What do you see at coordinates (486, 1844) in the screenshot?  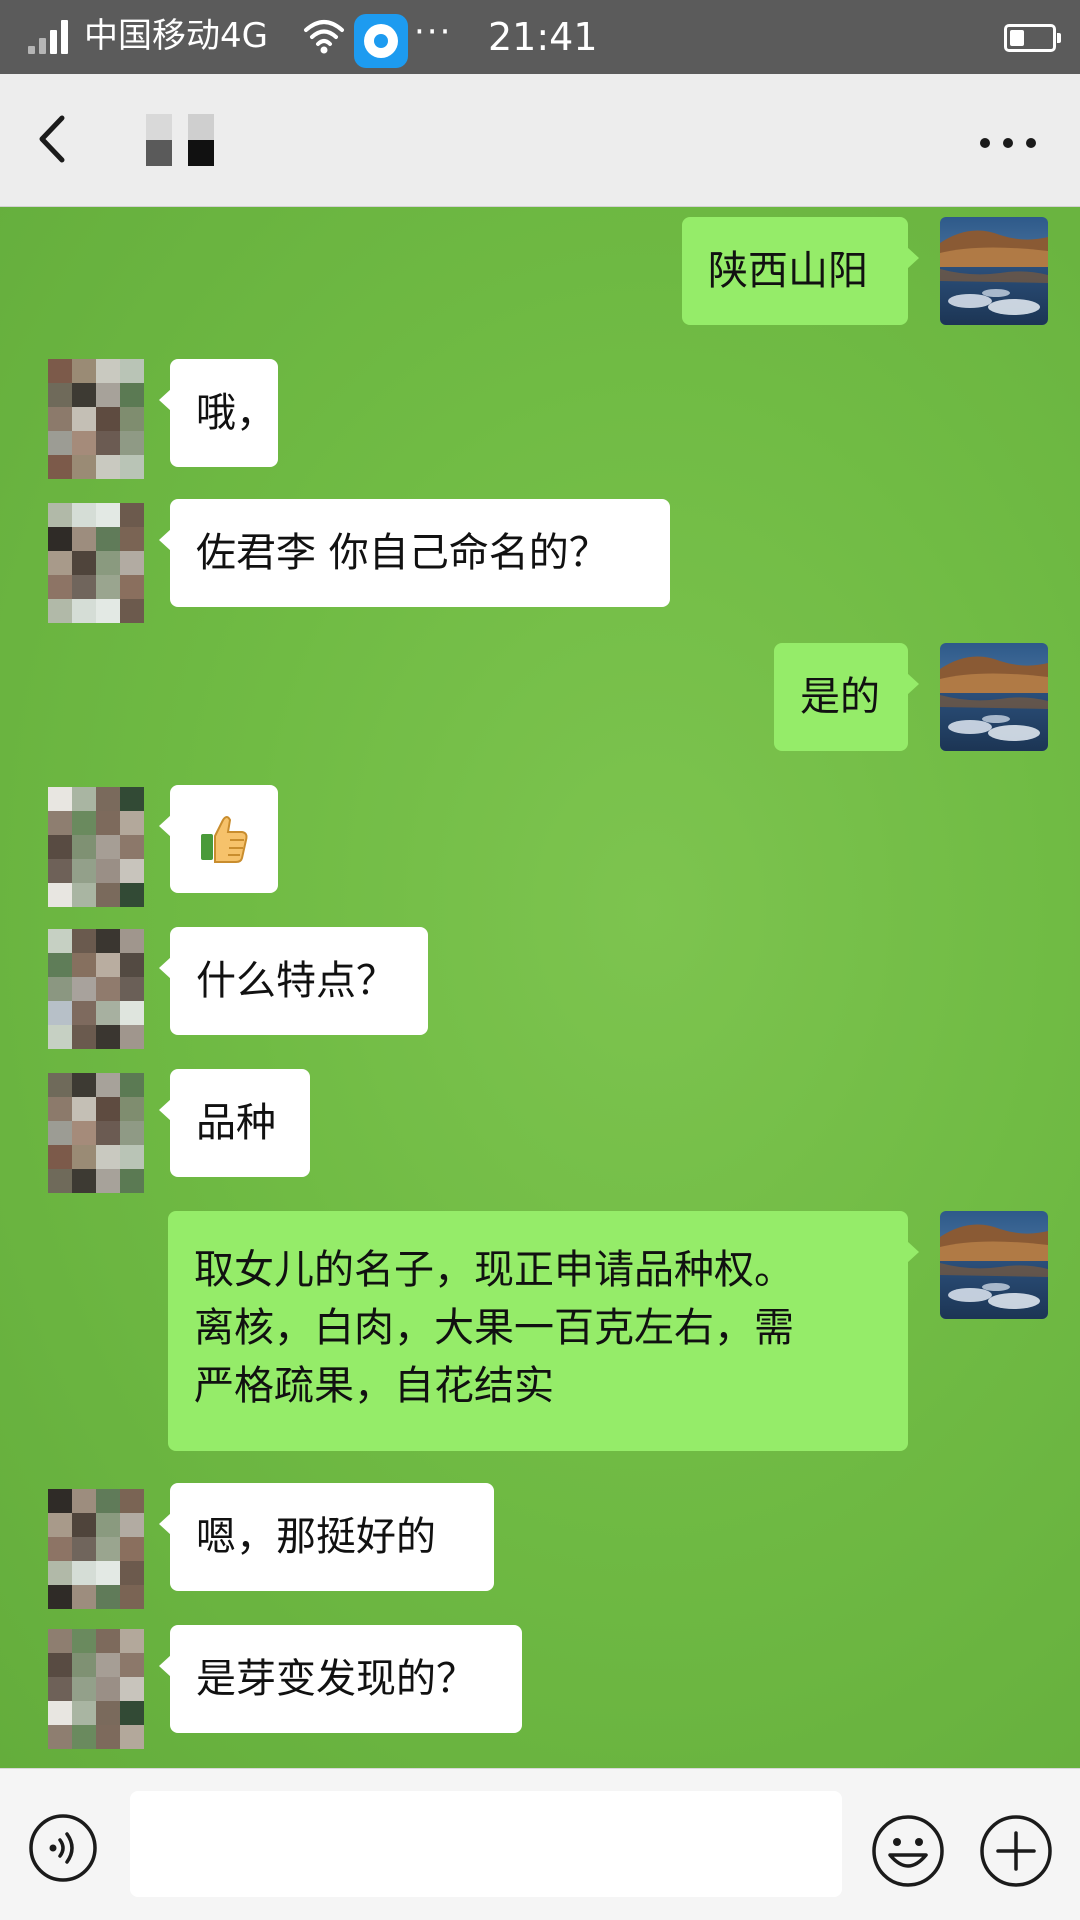 I see `message-input` at bounding box center [486, 1844].